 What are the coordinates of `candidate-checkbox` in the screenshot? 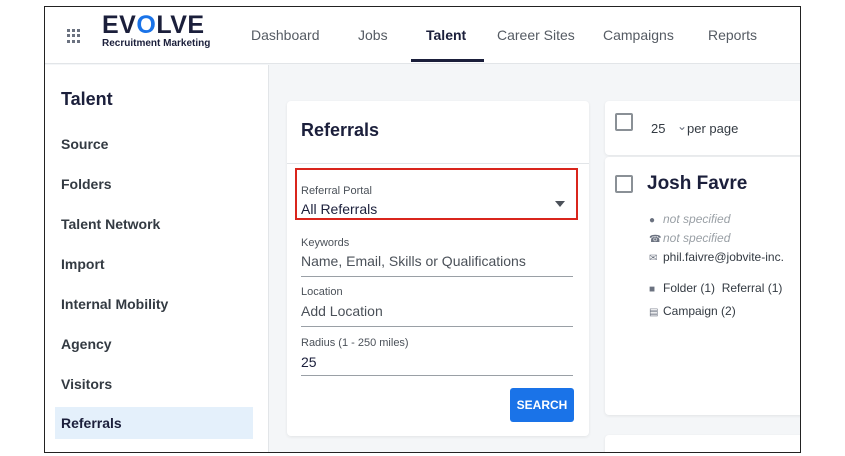 It's located at (624, 184).